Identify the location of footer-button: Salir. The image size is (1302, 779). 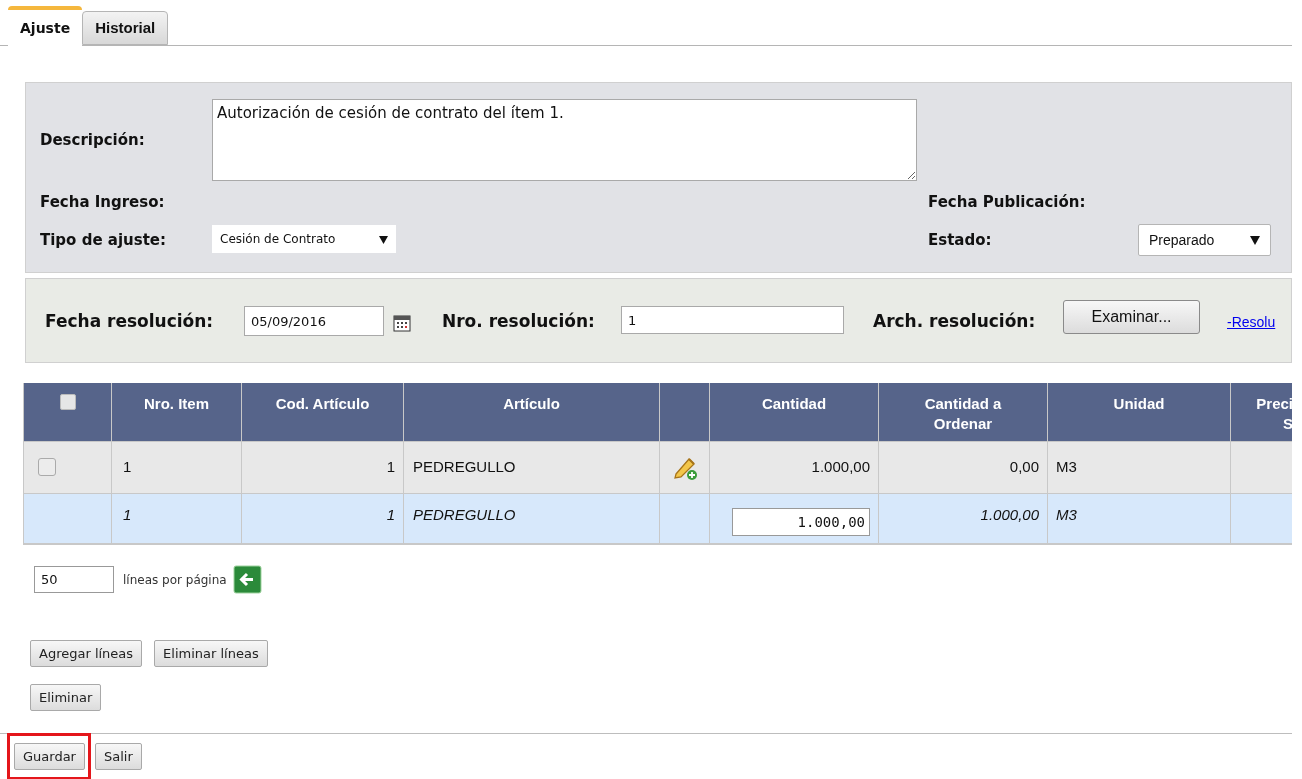
(118, 756).